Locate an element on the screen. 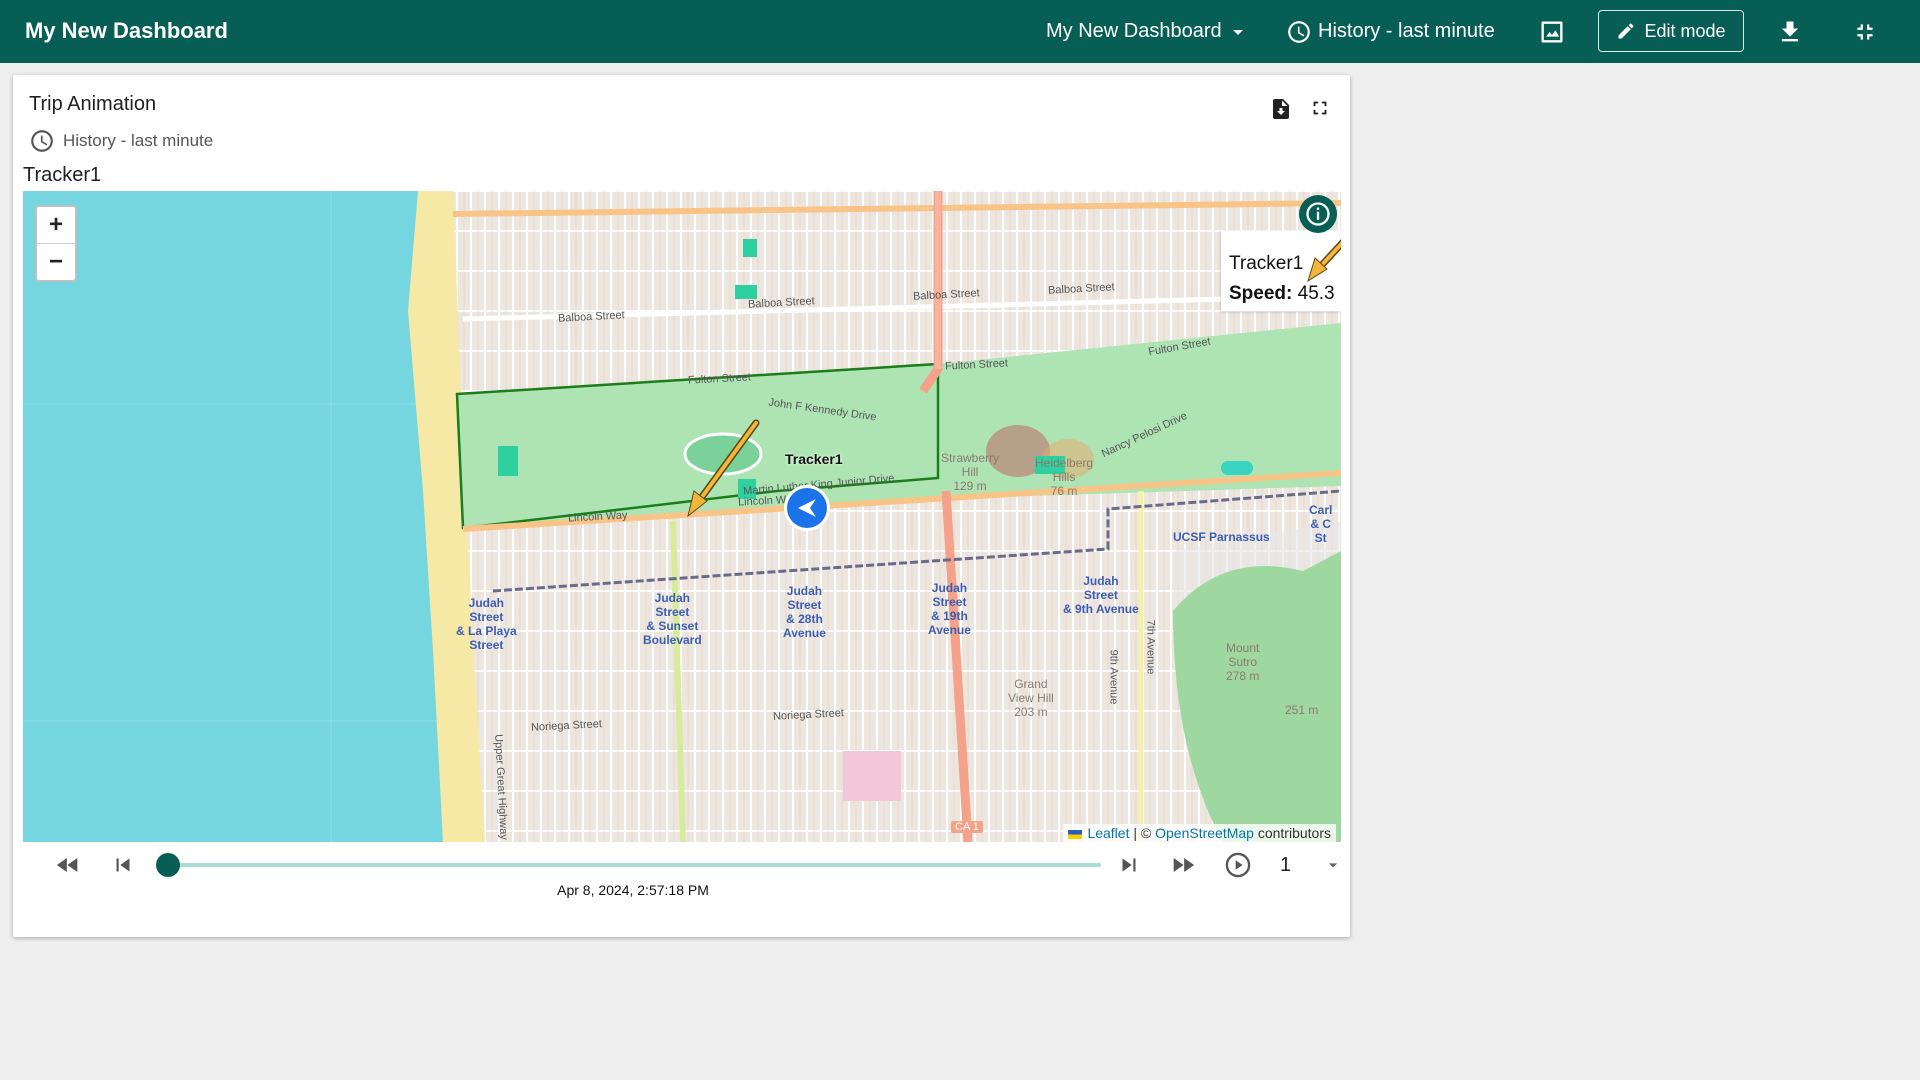 This screenshot has width=1920, height=1080. fast-forward-button is located at coordinates (1183, 865).